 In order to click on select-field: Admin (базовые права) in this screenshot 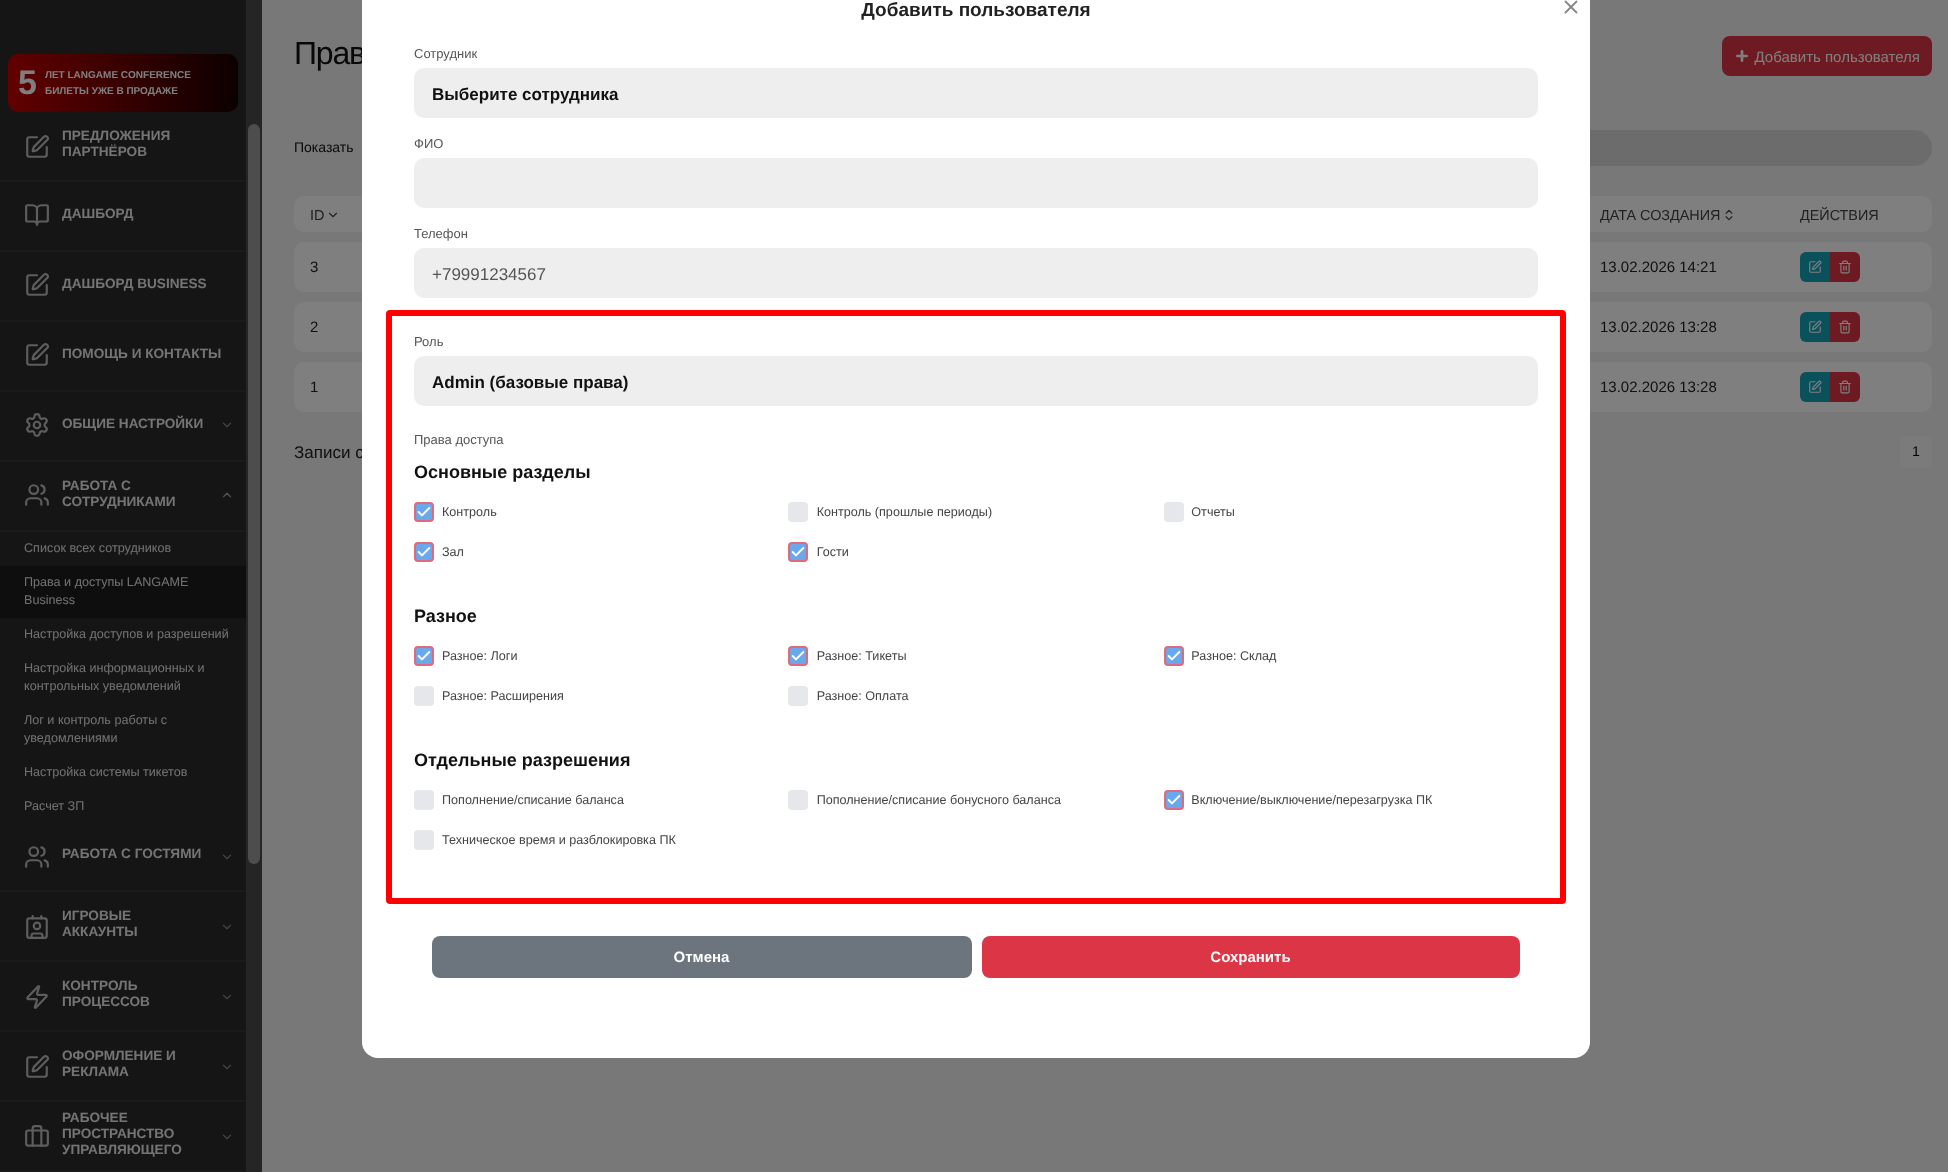, I will do `click(976, 381)`.